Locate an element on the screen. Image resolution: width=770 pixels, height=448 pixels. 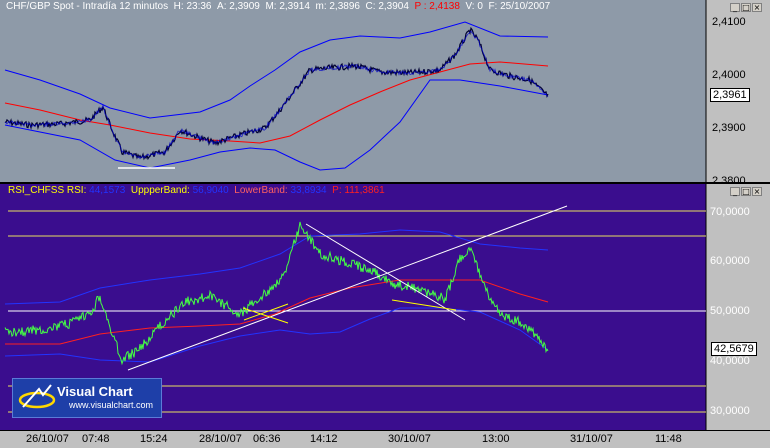
x-label-8: 13:00 is located at coordinates (496, 439).